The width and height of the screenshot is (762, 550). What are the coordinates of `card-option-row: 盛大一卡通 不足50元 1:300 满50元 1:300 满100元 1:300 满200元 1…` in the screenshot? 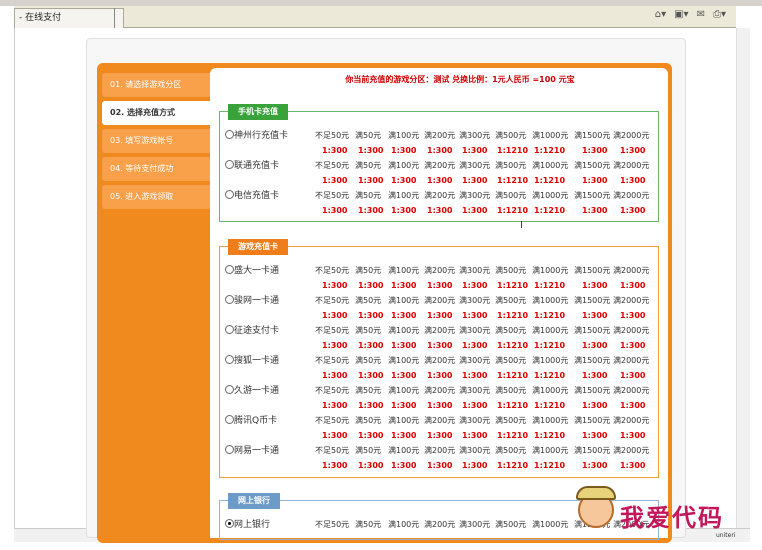 It's located at (445, 278).